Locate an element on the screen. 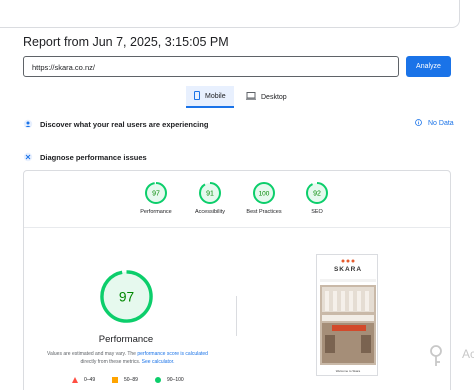  tab-desktop: Desktop is located at coordinates (265, 97).